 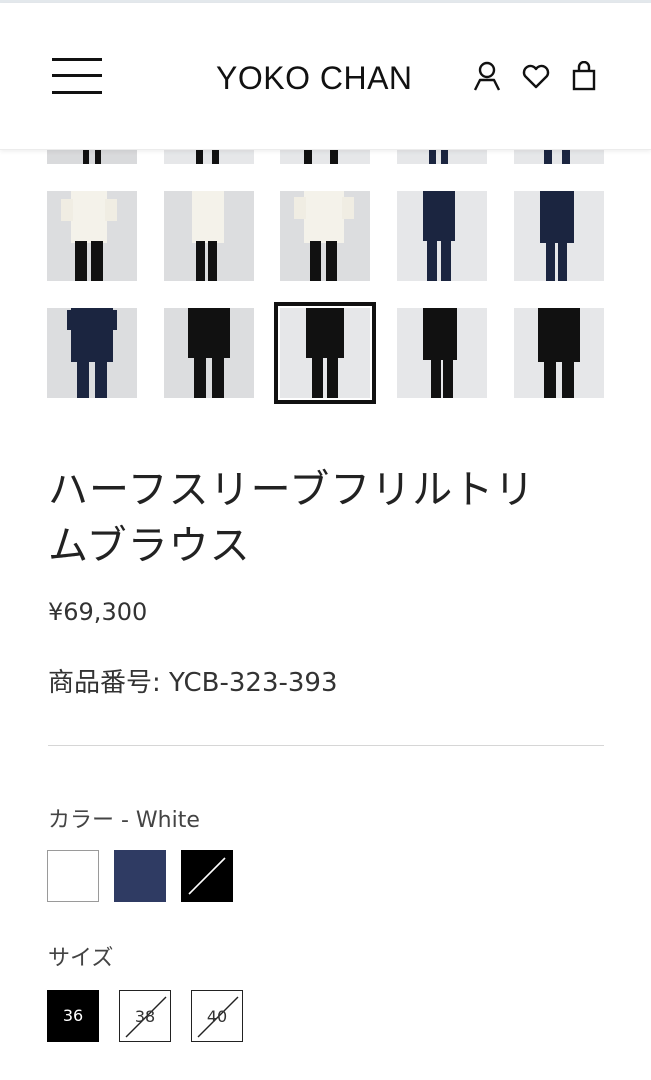 What do you see at coordinates (124, 820) in the screenshot?
I see `color-label: カラー - White` at bounding box center [124, 820].